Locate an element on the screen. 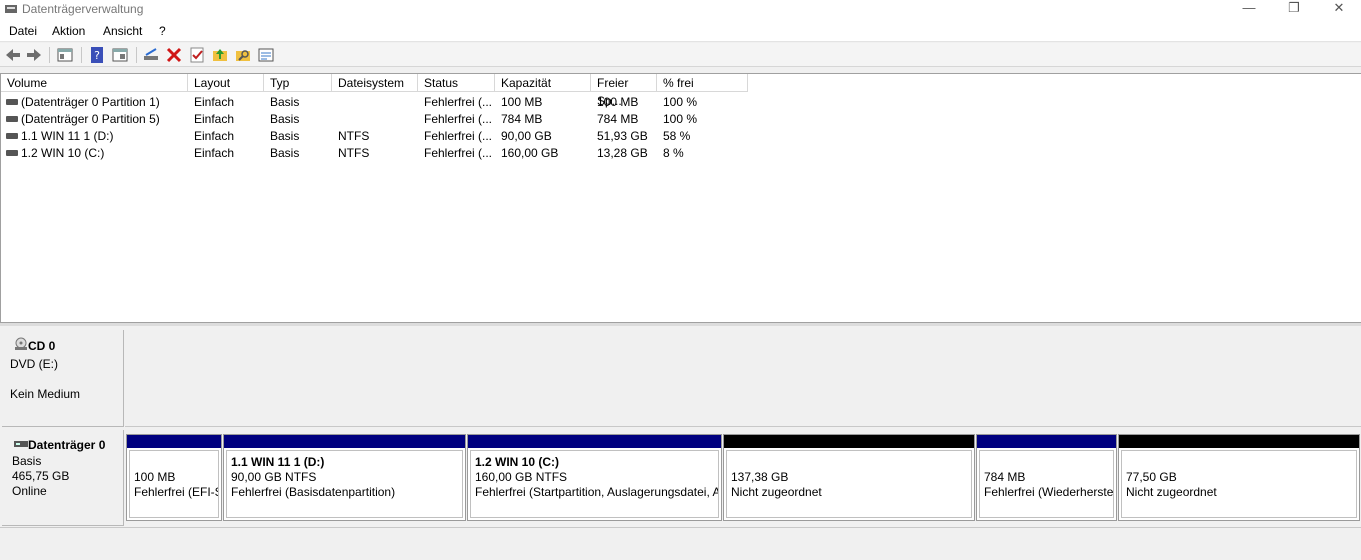  volume-free-space: 13,28 GB is located at coordinates (622, 153).